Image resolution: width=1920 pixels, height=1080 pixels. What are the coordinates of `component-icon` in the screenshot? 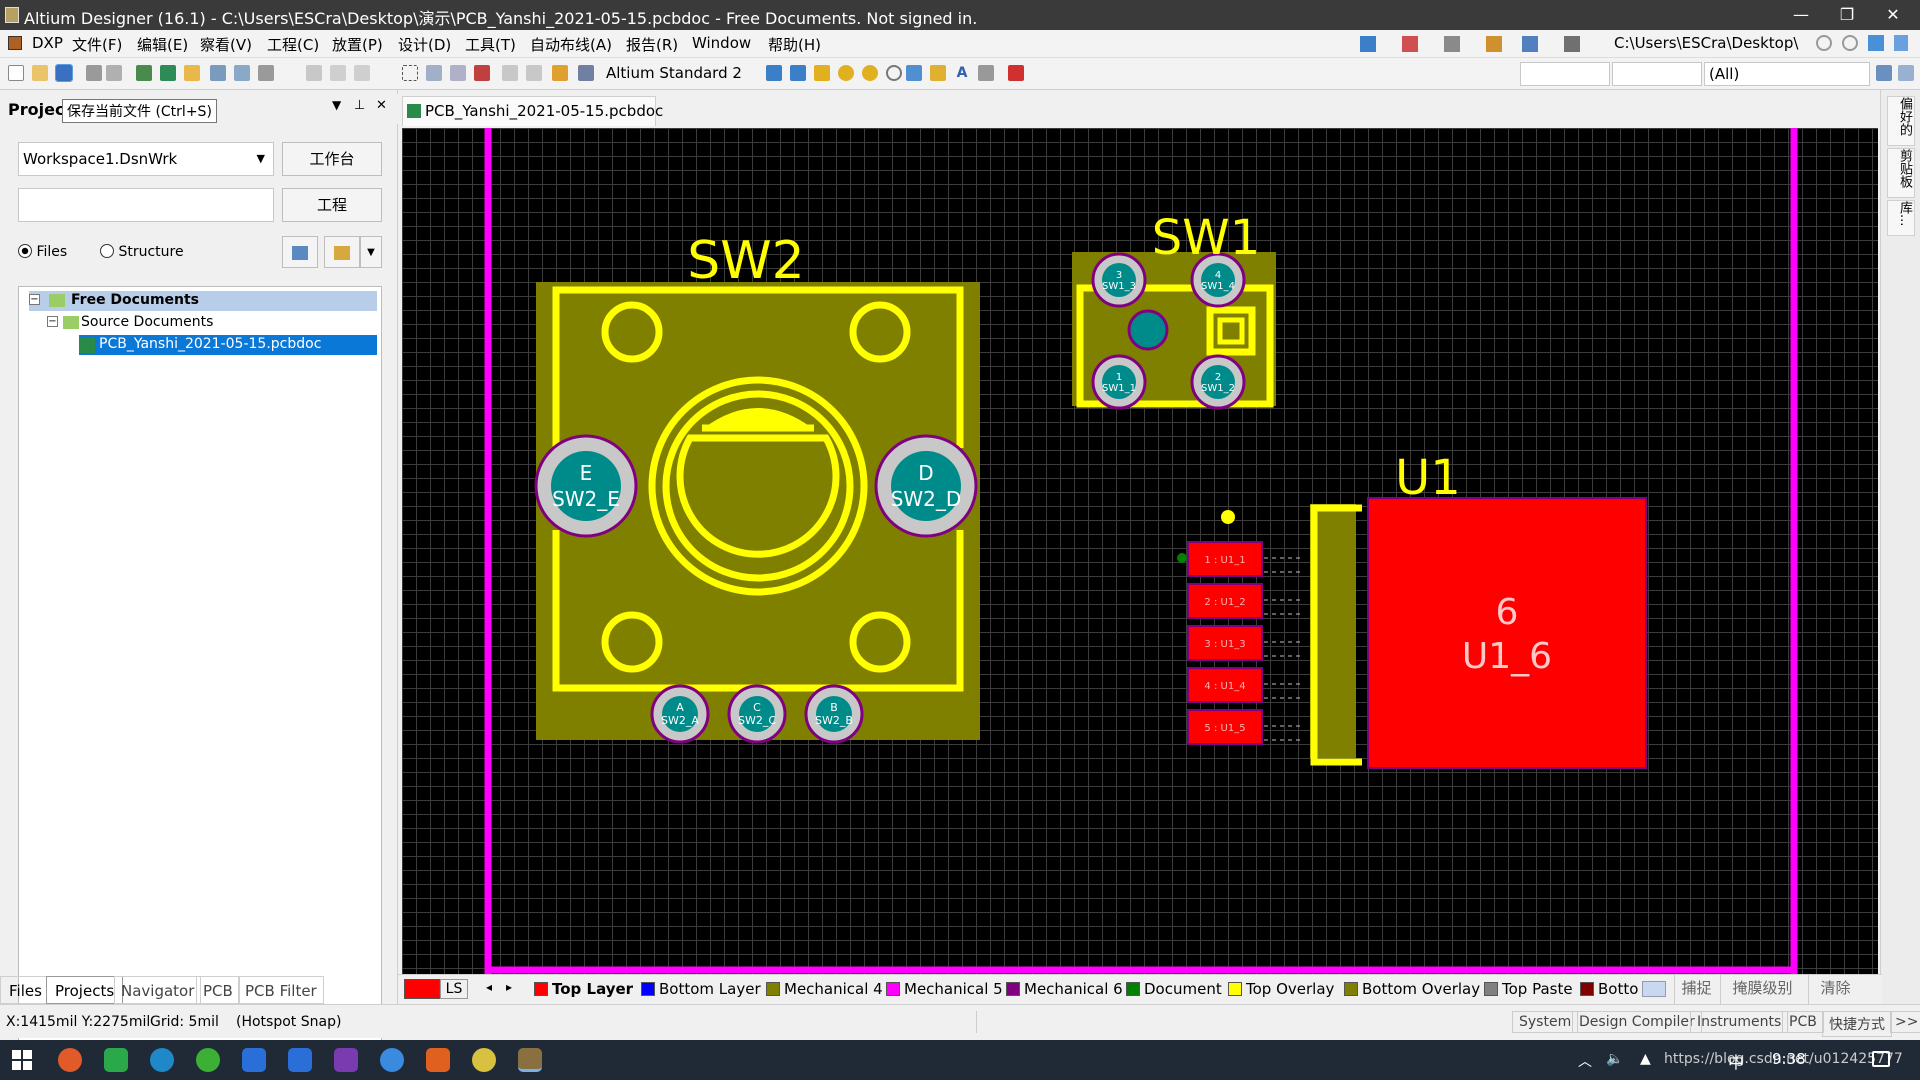 It's located at (1452, 44).